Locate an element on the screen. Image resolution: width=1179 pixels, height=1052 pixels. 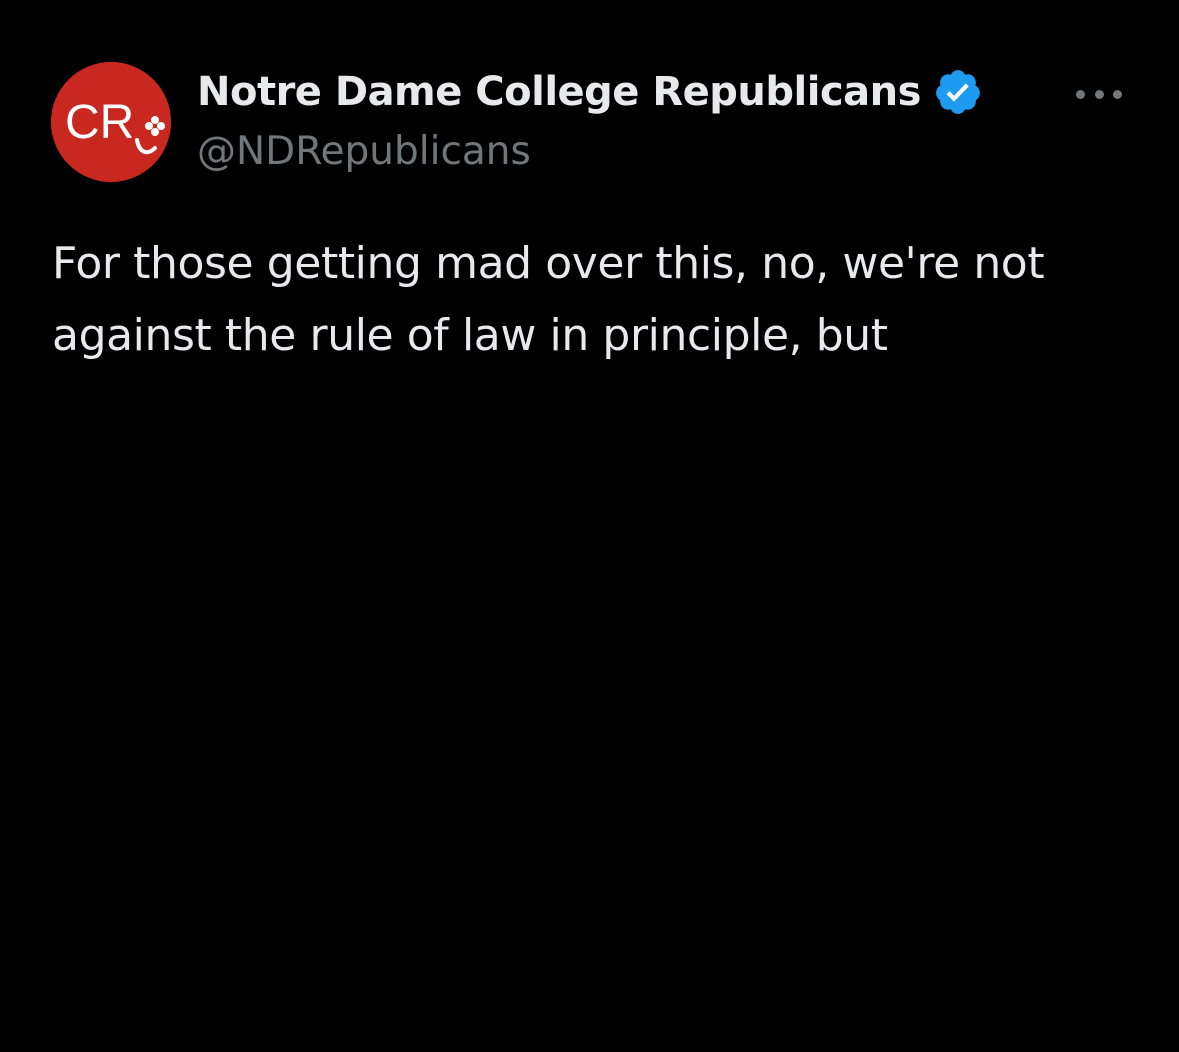
svg-text: CR is located at coordinates (99, 122).